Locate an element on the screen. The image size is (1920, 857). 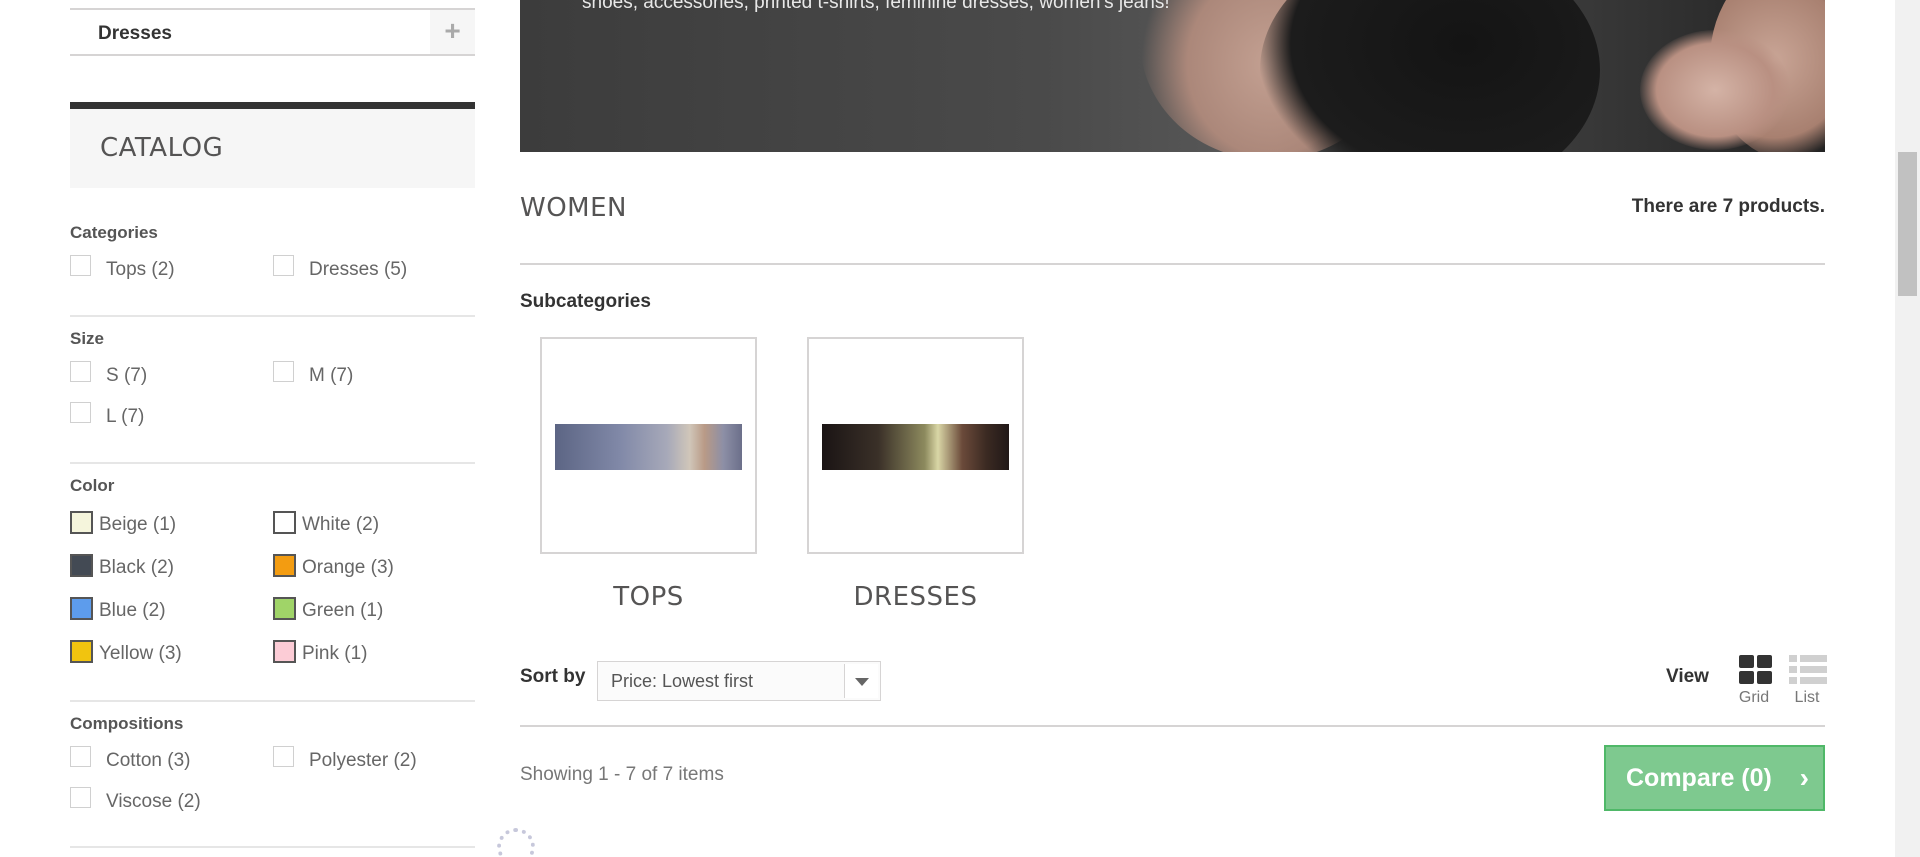
catalog-title: CATALOG is located at coordinates (162, 148).